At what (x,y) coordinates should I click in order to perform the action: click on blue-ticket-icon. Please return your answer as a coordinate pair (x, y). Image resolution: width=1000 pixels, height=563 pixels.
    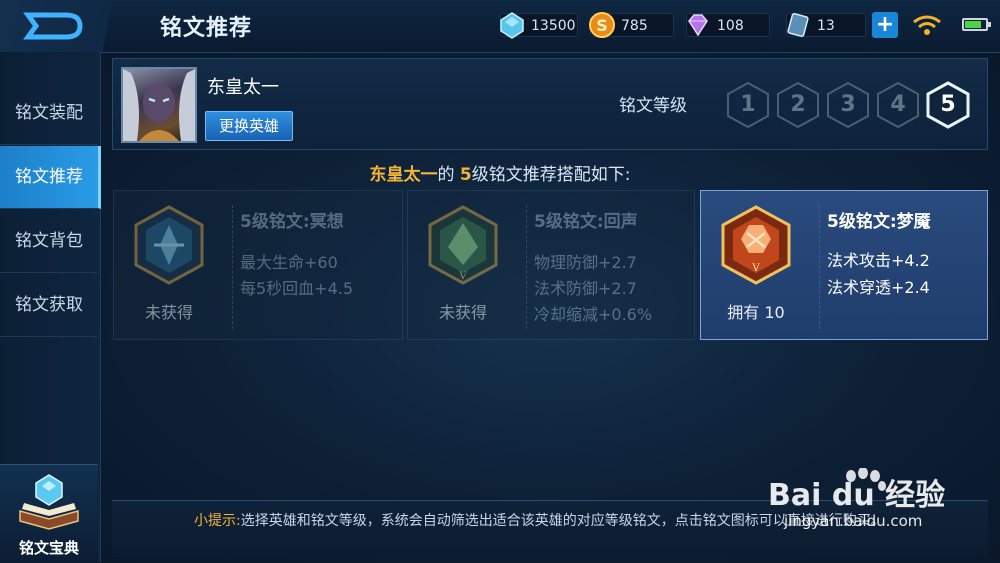
    Looking at the image, I should click on (798, 25).